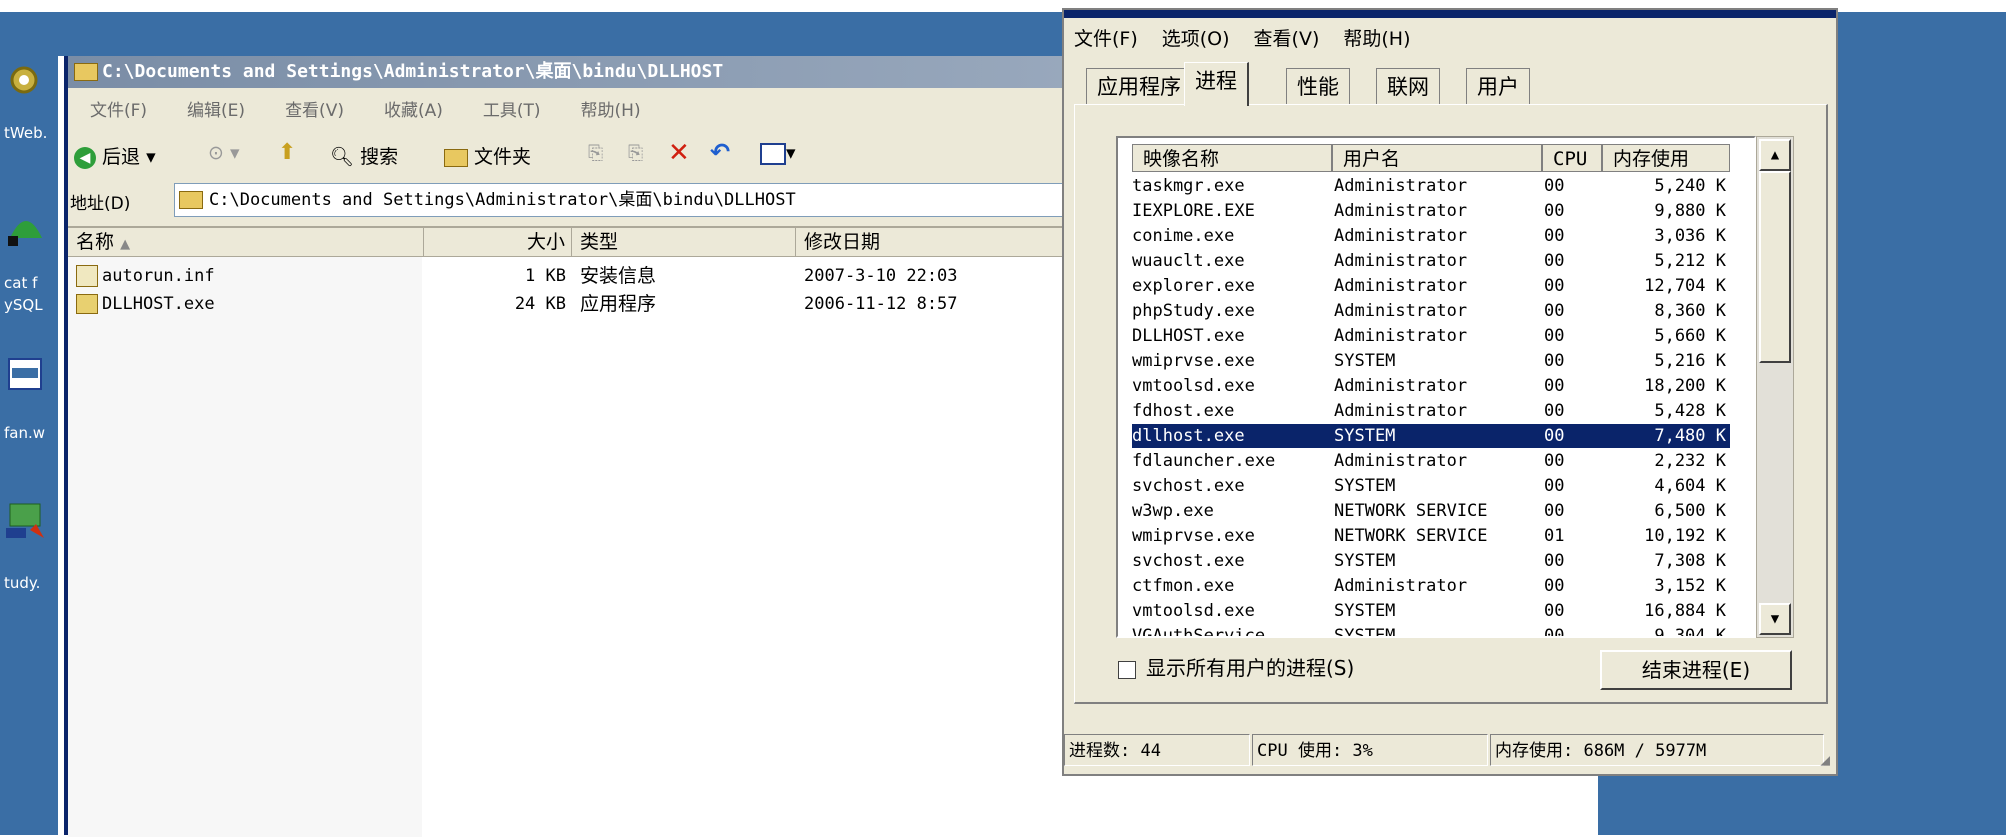 Image resolution: width=2006 pixels, height=837 pixels. What do you see at coordinates (679, 153) in the screenshot?
I see `delete-icon: ✕` at bounding box center [679, 153].